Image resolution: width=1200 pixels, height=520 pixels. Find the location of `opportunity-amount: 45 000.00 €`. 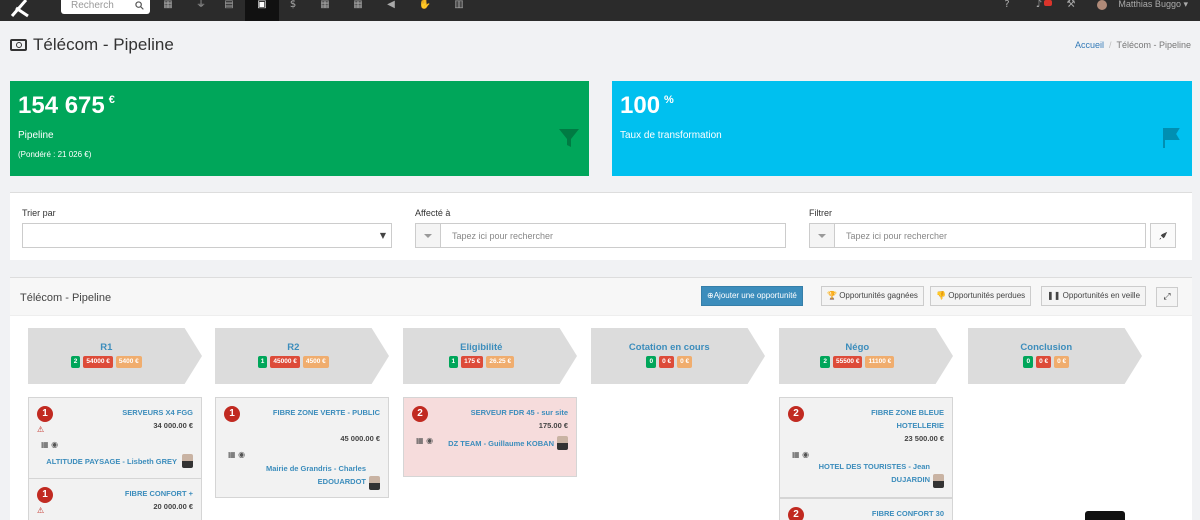

opportunity-amount: 45 000.00 € is located at coordinates (360, 438).